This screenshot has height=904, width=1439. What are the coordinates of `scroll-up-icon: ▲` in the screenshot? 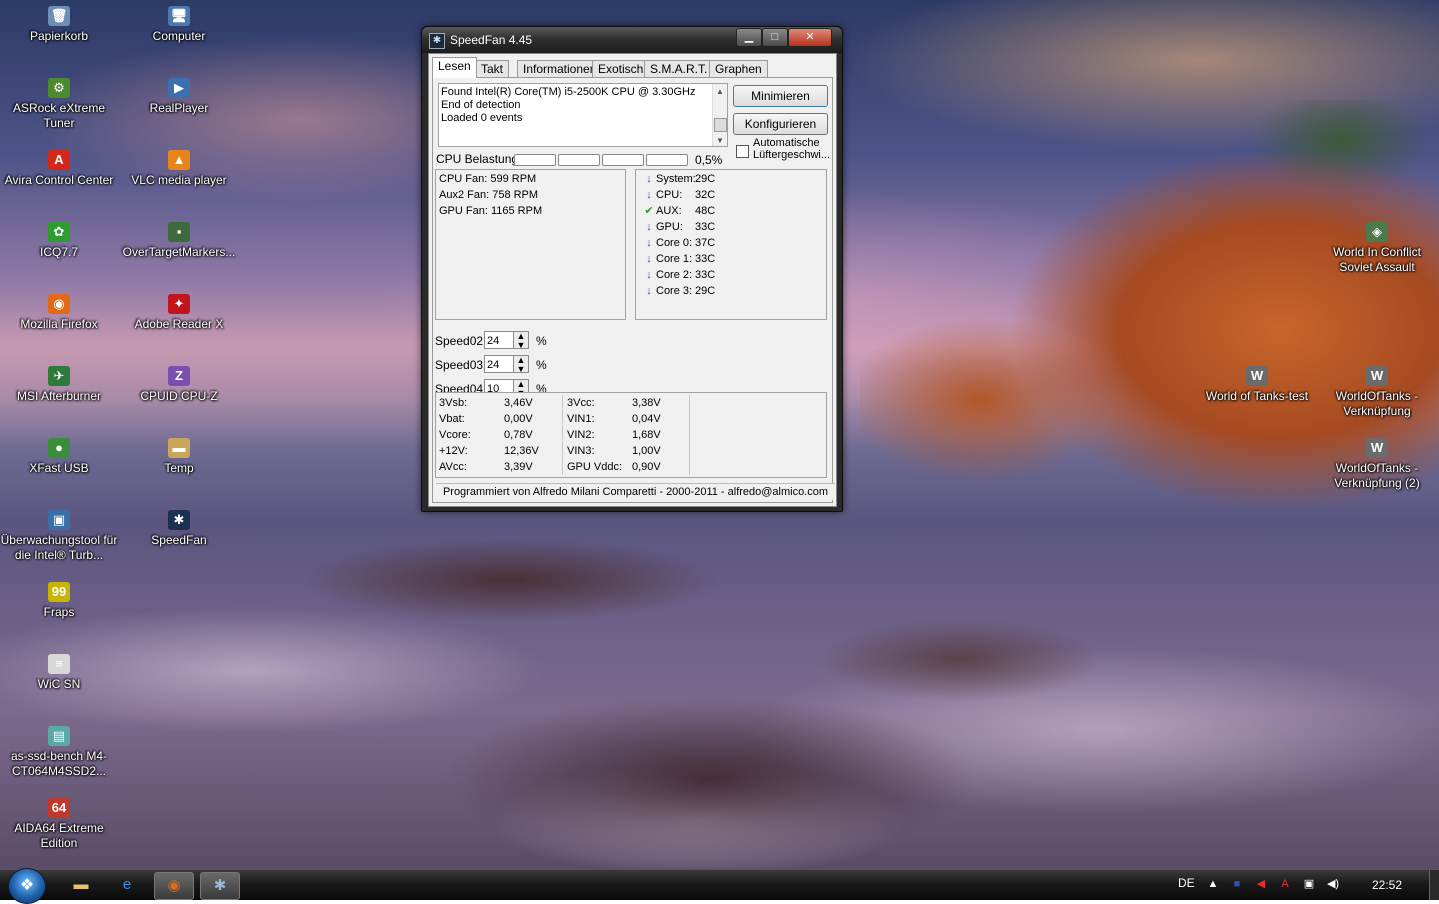 It's located at (720, 91).